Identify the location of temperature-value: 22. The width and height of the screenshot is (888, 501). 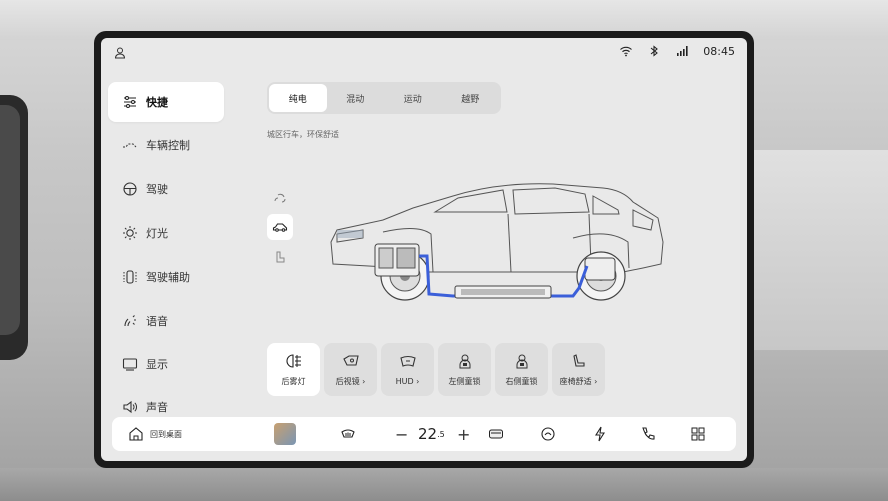
(428, 434).